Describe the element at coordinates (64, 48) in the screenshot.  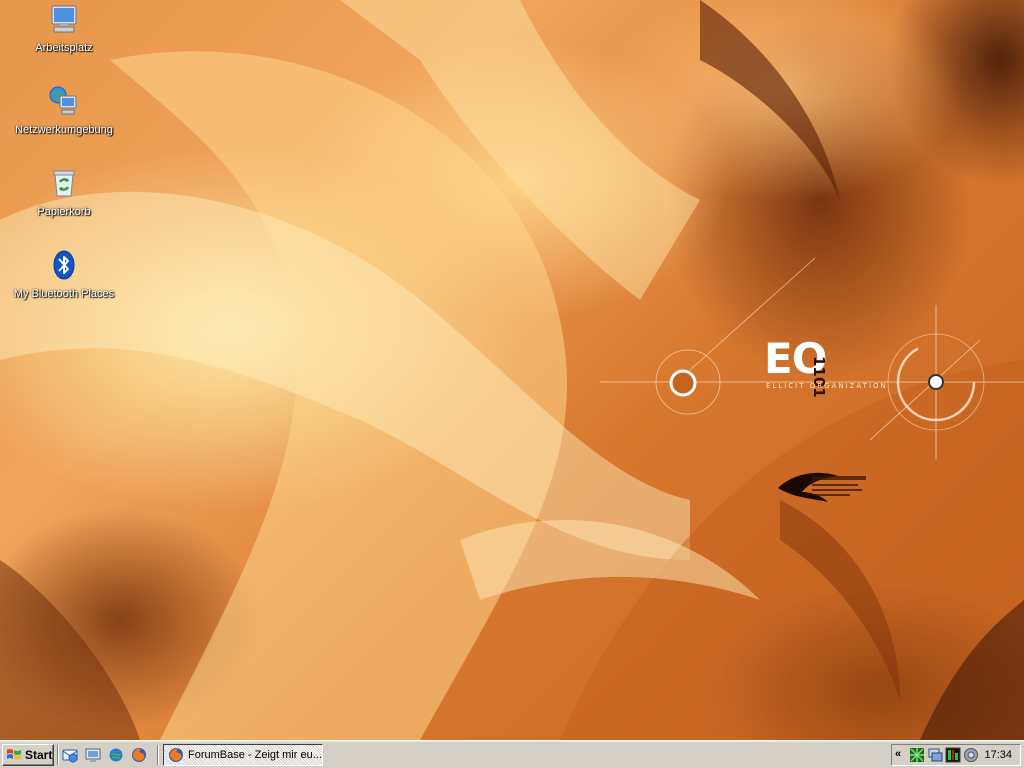
I see `desktop-icon-label: Arbeitsplatz` at that location.